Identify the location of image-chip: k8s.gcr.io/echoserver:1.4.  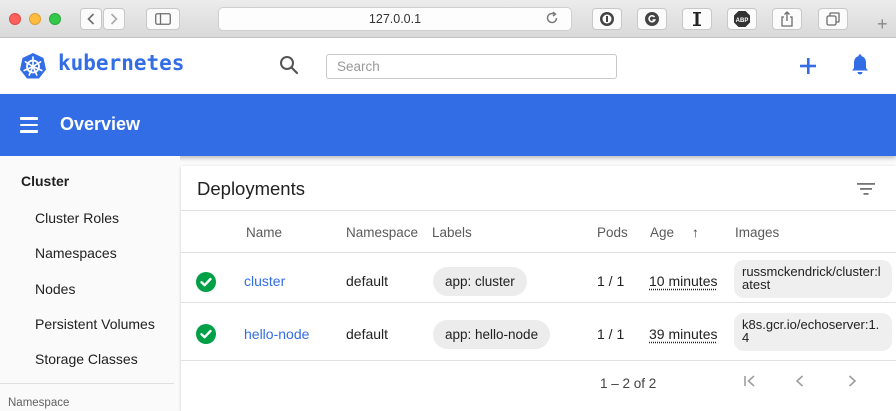
(813, 332).